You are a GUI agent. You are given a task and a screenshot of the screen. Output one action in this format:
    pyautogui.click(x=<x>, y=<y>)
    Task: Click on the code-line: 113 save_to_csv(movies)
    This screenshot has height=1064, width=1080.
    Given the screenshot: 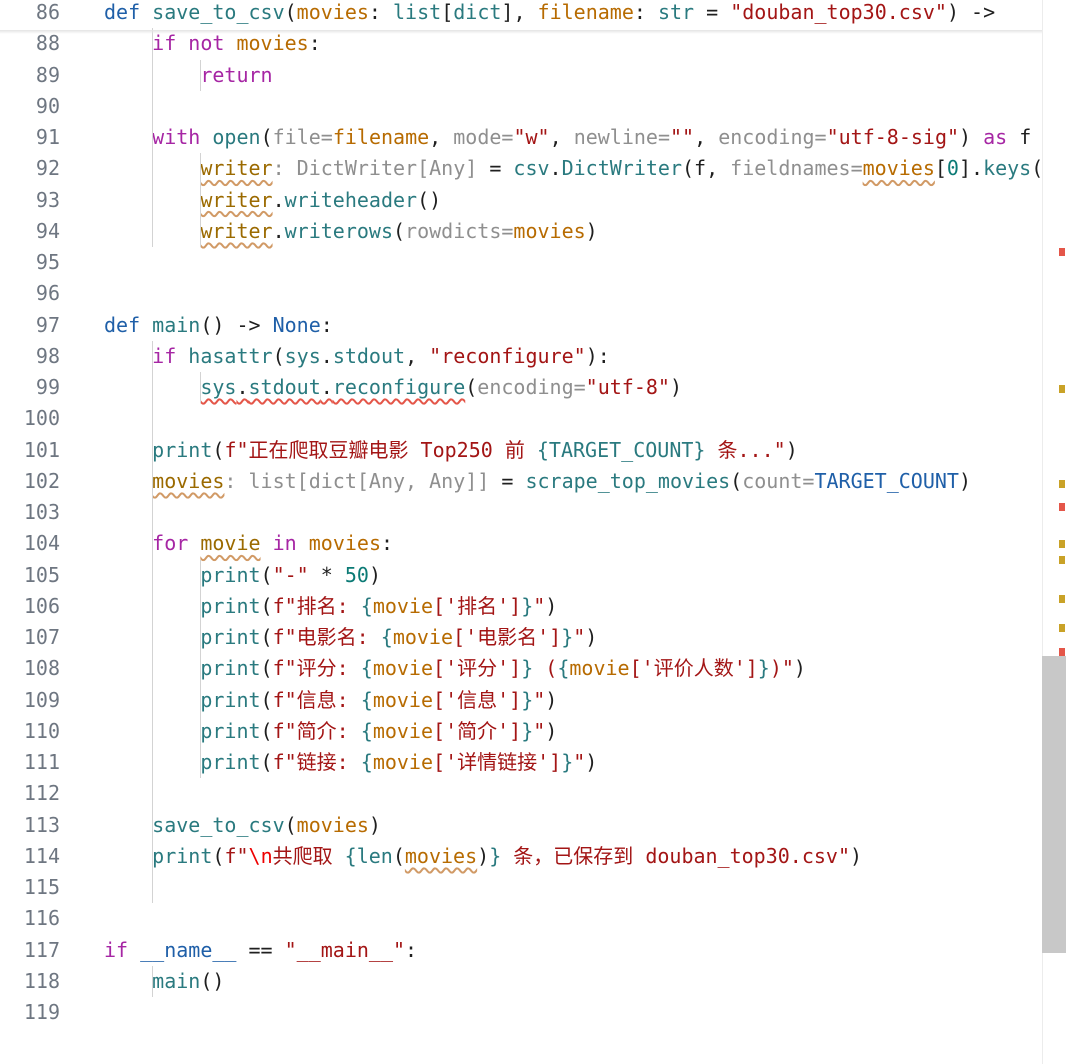 What is the action you would take?
    pyautogui.click(x=521, y=825)
    